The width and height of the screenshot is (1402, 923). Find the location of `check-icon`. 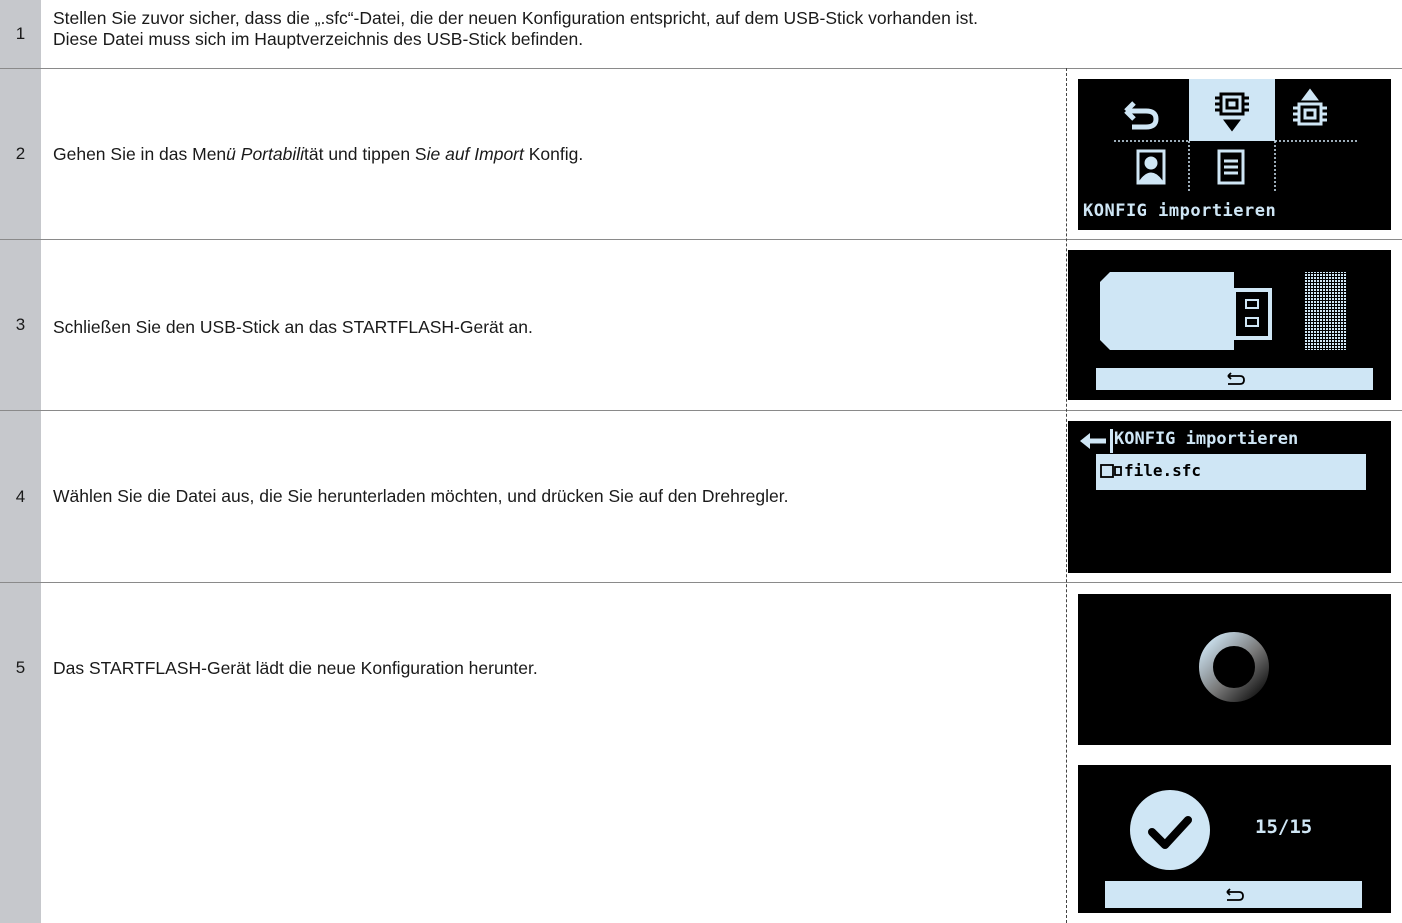

check-icon is located at coordinates (1170, 830).